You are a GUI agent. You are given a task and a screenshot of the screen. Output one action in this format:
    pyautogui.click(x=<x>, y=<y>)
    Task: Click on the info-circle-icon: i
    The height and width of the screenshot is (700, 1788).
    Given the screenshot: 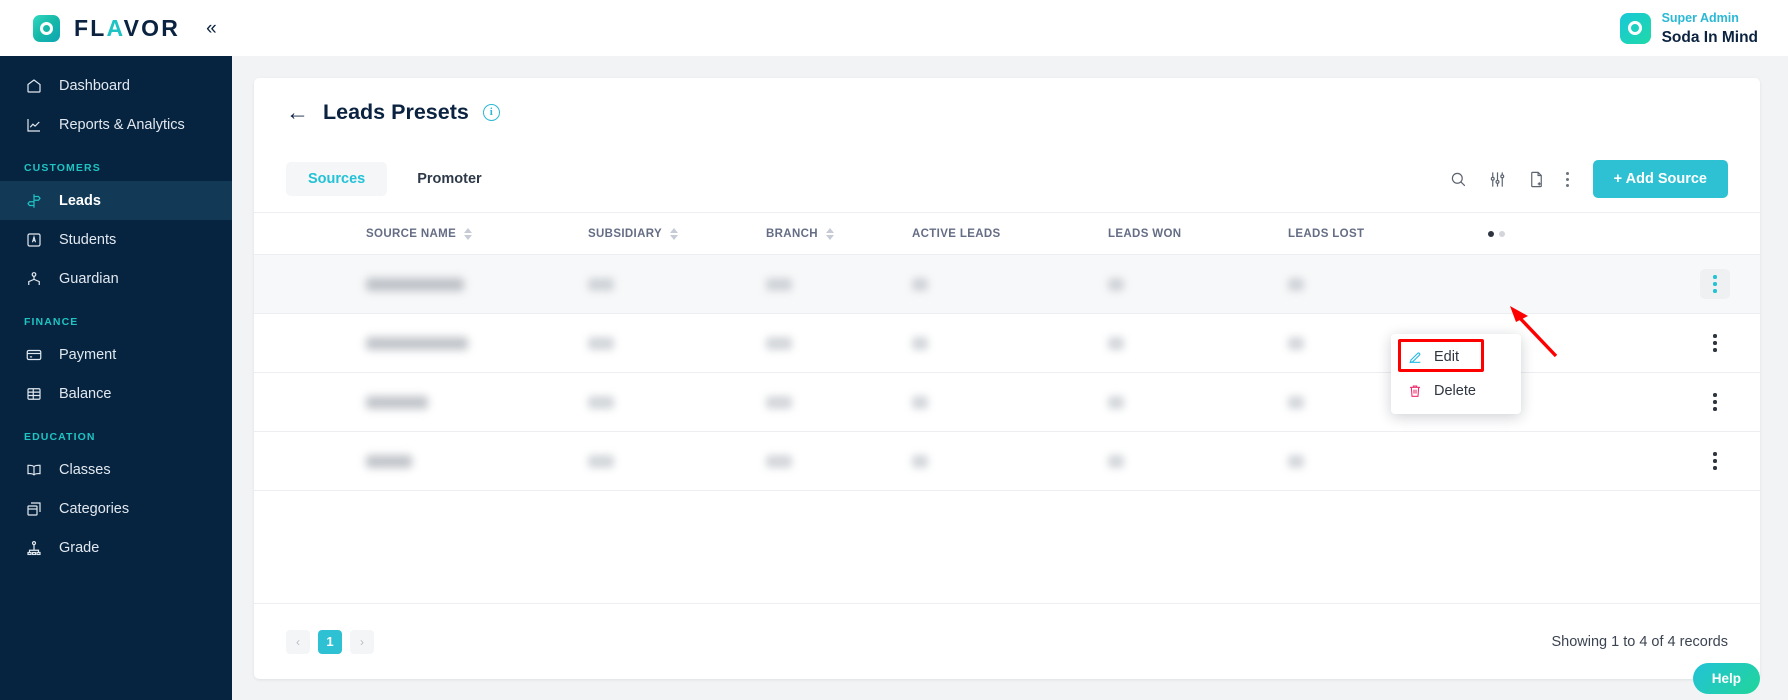 What is the action you would take?
    pyautogui.click(x=491, y=112)
    